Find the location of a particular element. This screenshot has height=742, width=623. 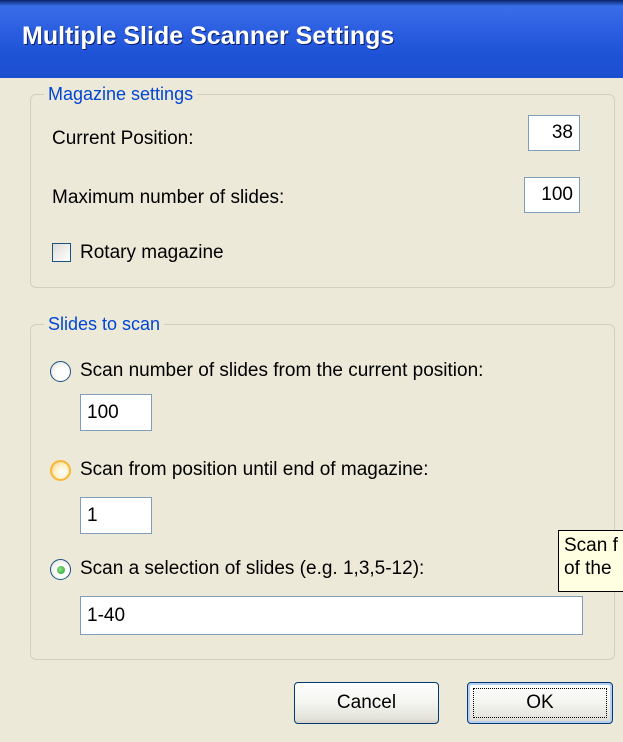

max-slides-label: Maximum number of slides: is located at coordinates (168, 197).